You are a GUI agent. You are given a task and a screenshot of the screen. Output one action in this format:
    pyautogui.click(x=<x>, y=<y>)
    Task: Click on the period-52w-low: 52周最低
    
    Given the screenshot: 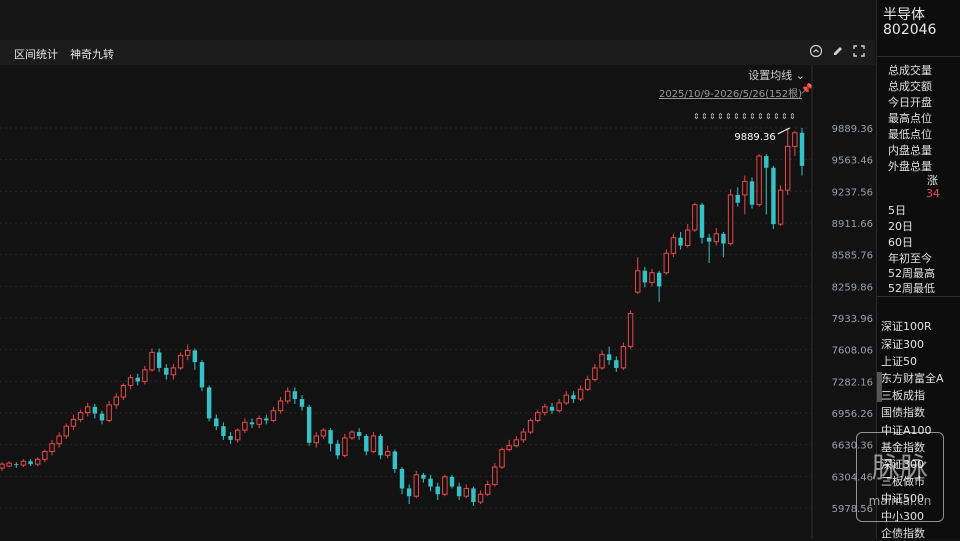 What is the action you would take?
    pyautogui.click(x=911, y=288)
    